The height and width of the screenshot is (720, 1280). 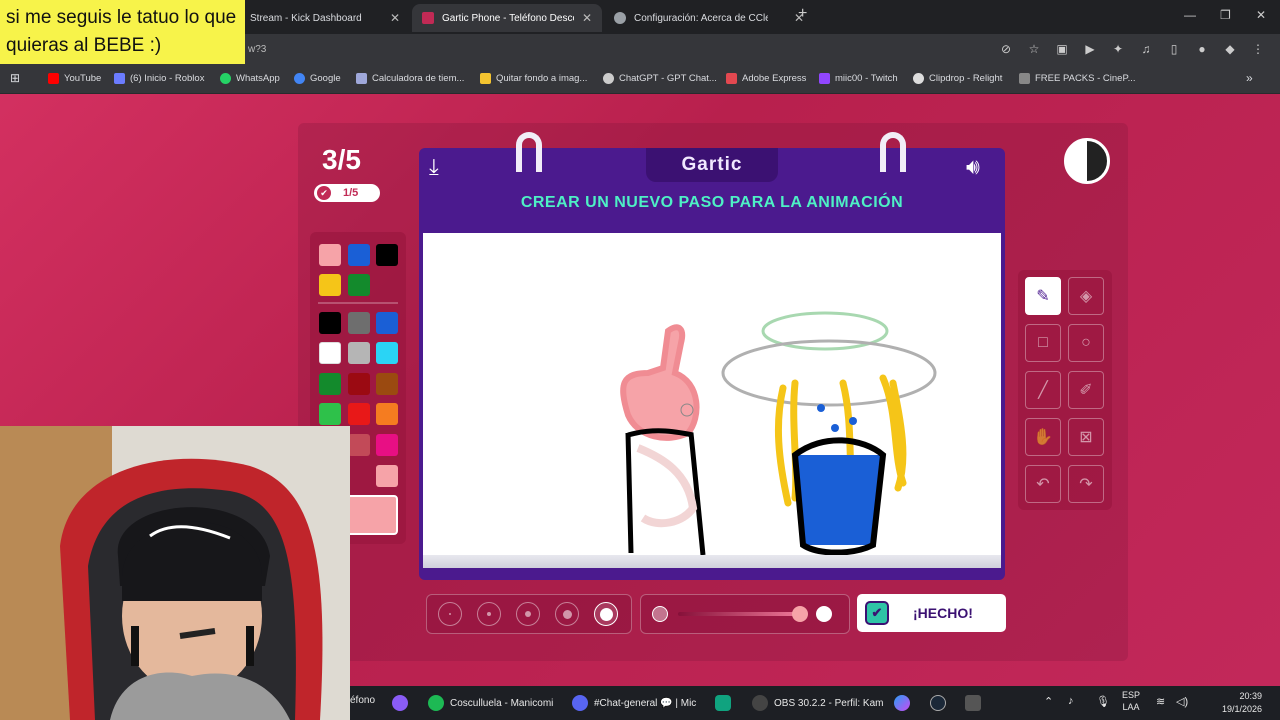 I want to click on video-icon: ▶, so click(x=1090, y=49).